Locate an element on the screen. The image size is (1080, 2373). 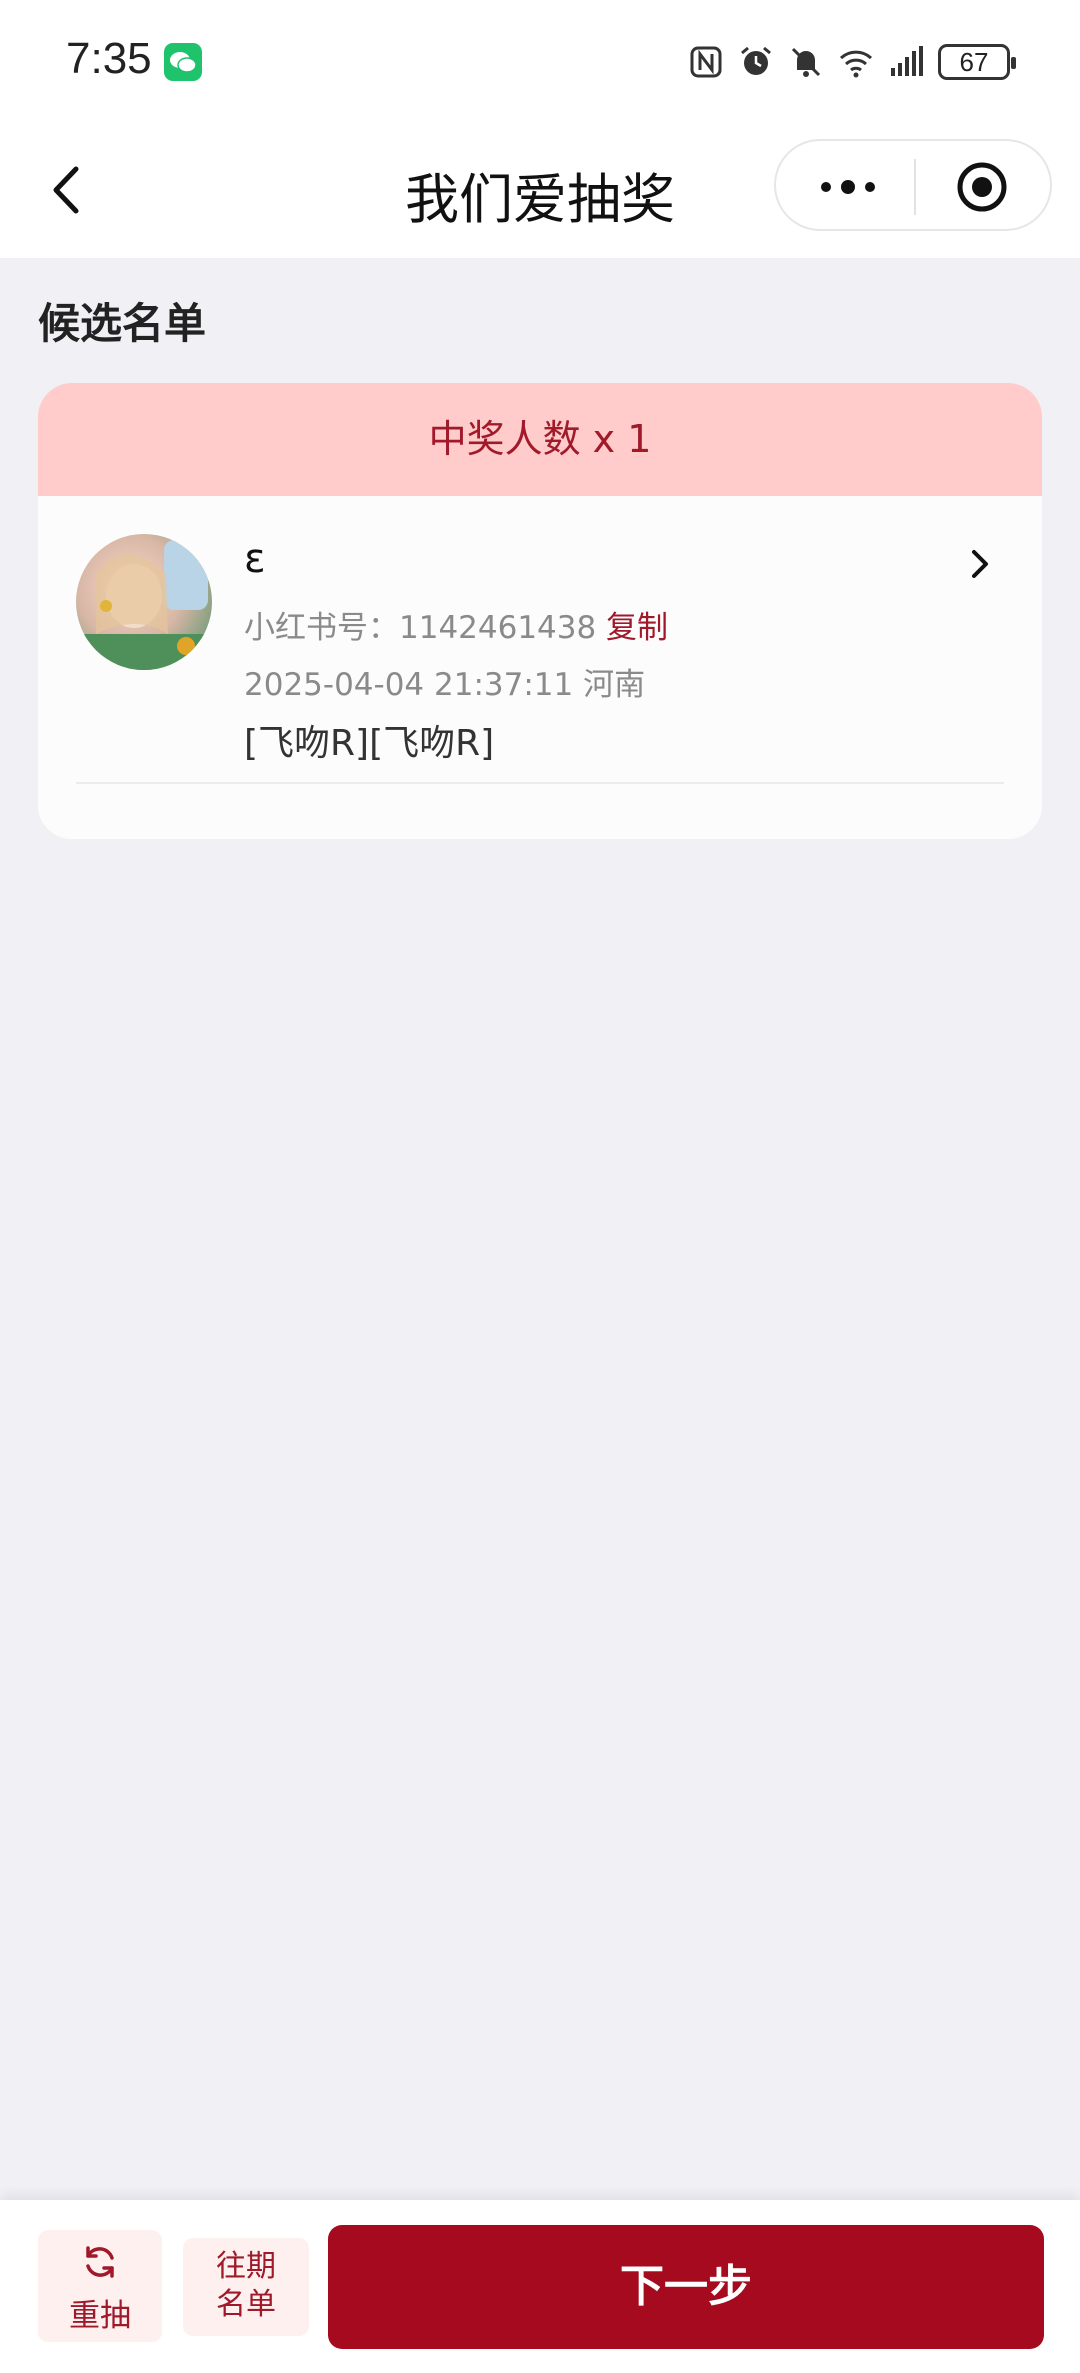
section-title: 候选名单 is located at coordinates (122, 323).